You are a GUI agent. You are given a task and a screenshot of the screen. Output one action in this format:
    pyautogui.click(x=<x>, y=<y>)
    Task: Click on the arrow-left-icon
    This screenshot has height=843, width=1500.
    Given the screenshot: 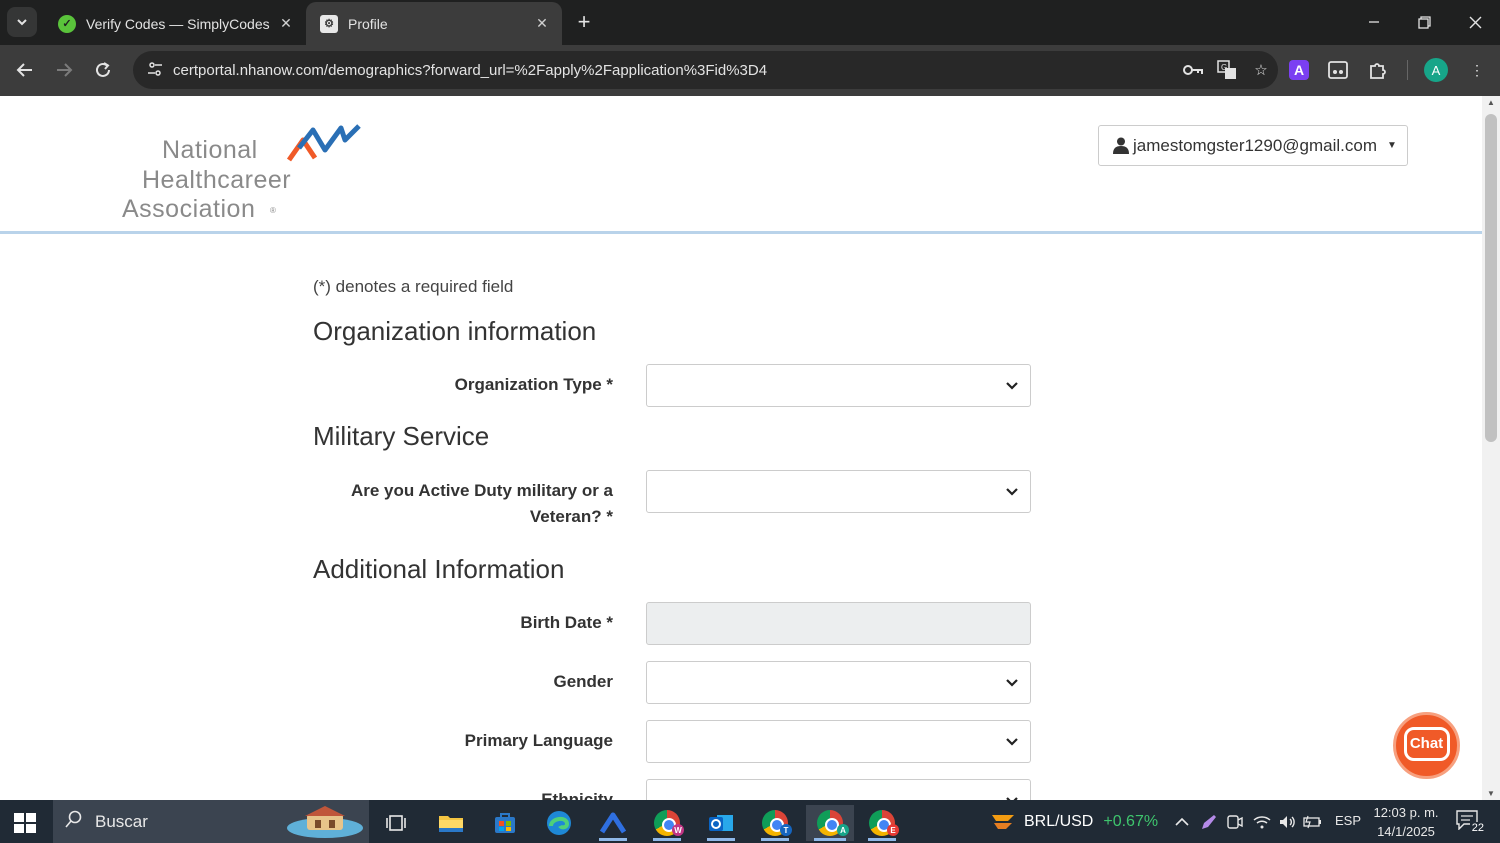 What is the action you would take?
    pyautogui.click(x=24, y=70)
    